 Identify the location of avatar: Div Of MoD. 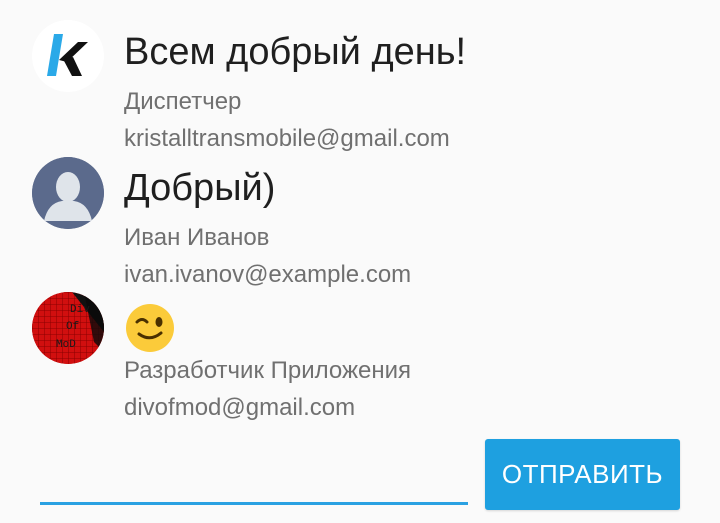
(68, 328).